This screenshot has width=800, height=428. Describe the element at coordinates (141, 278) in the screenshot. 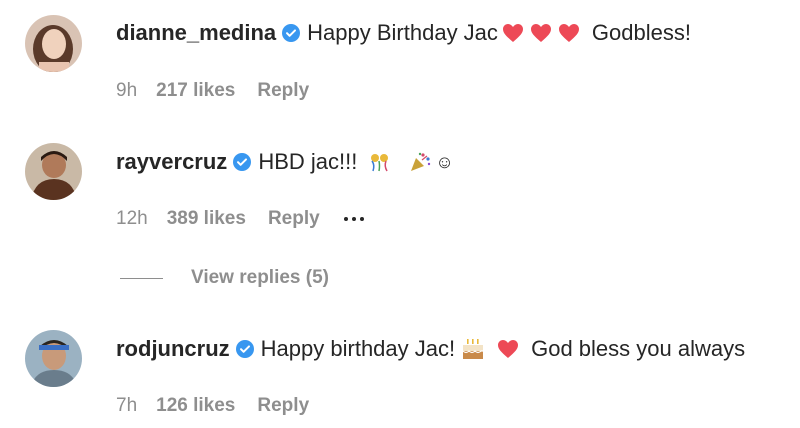

I see `divider` at that location.